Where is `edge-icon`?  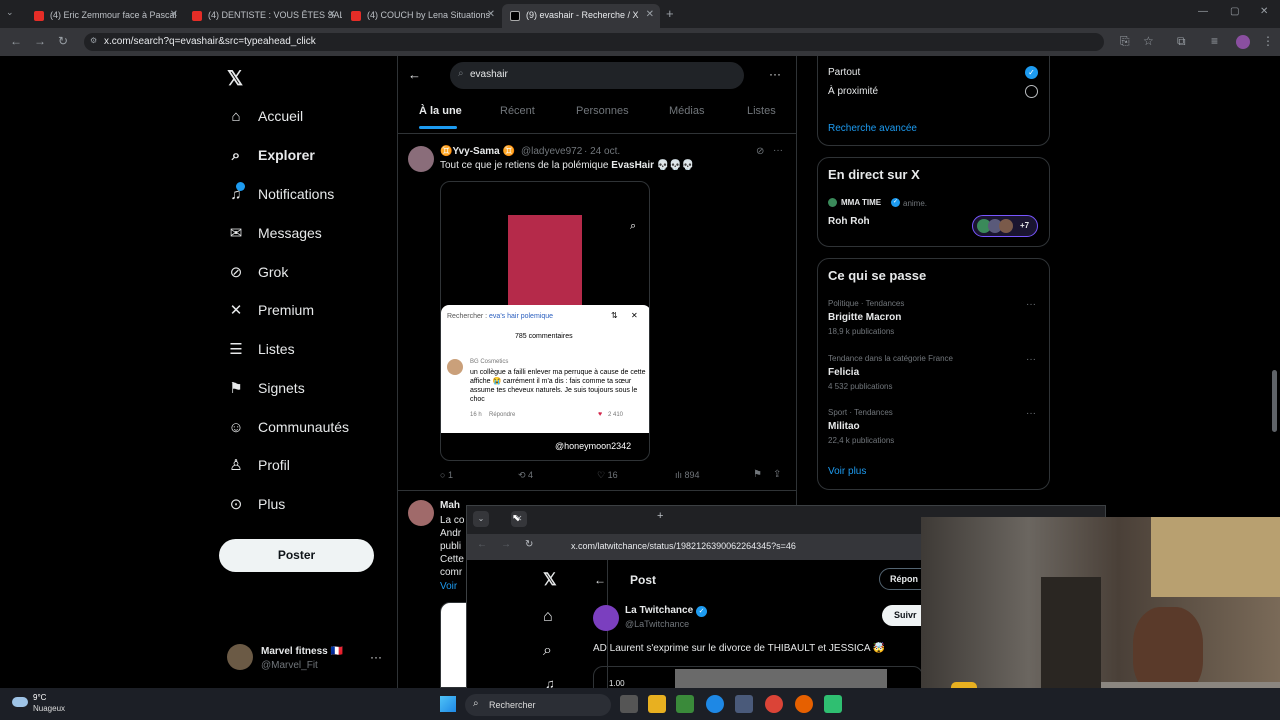 edge-icon is located at coordinates (715, 704).